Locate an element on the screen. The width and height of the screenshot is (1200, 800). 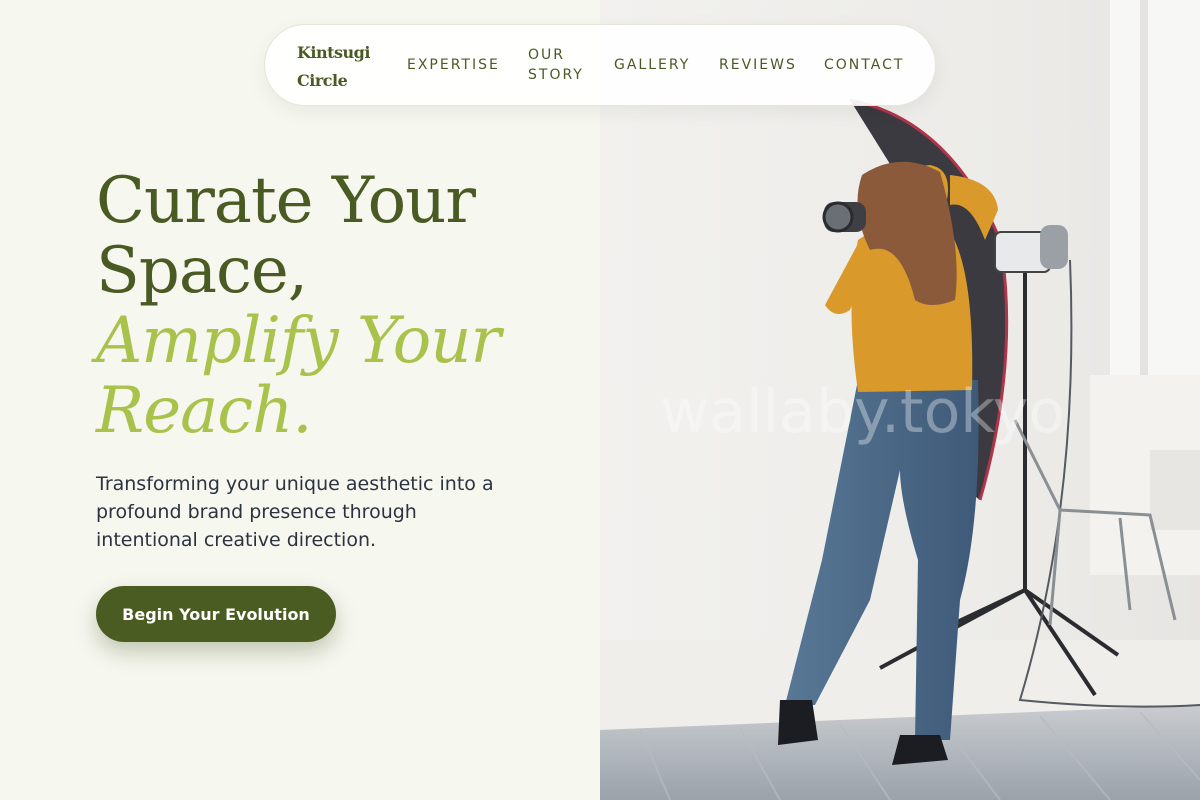
brand-name-line-2: Circle is located at coordinates (322, 80).